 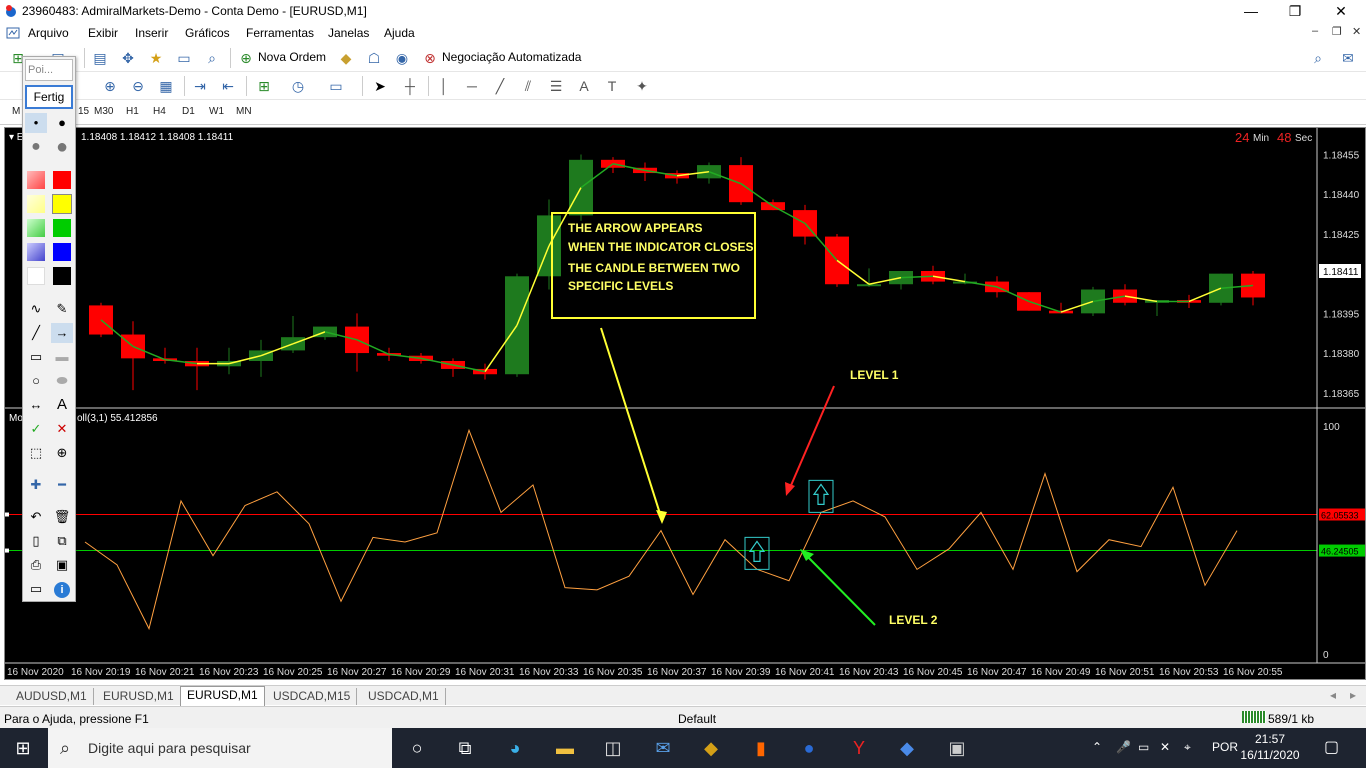 What do you see at coordinates (62, 252) in the screenshot?
I see `color-blue-swatch` at bounding box center [62, 252].